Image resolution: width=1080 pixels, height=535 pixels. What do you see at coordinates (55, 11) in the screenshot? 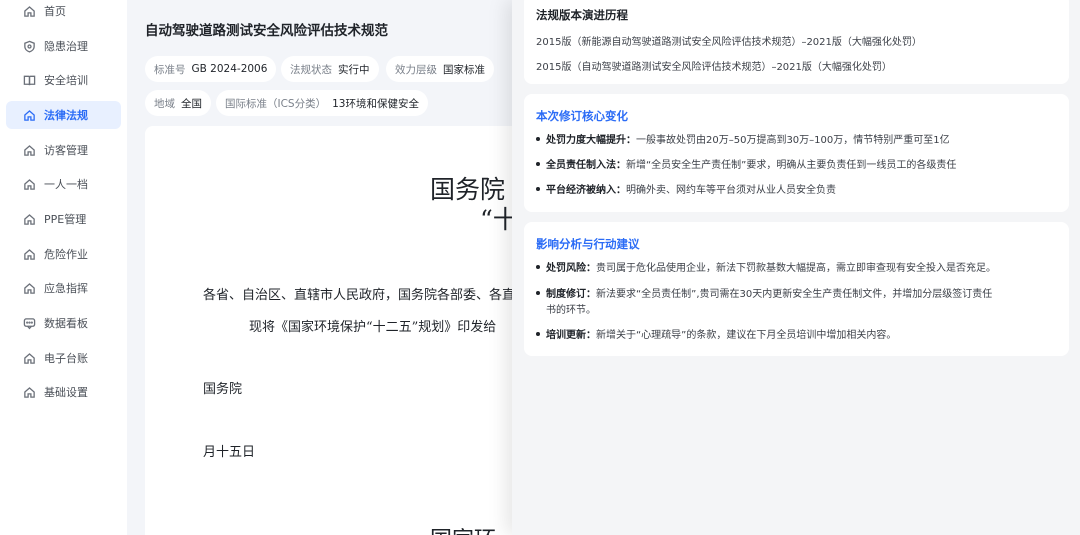
I see `sidebar-item-label: 首页` at bounding box center [55, 11].